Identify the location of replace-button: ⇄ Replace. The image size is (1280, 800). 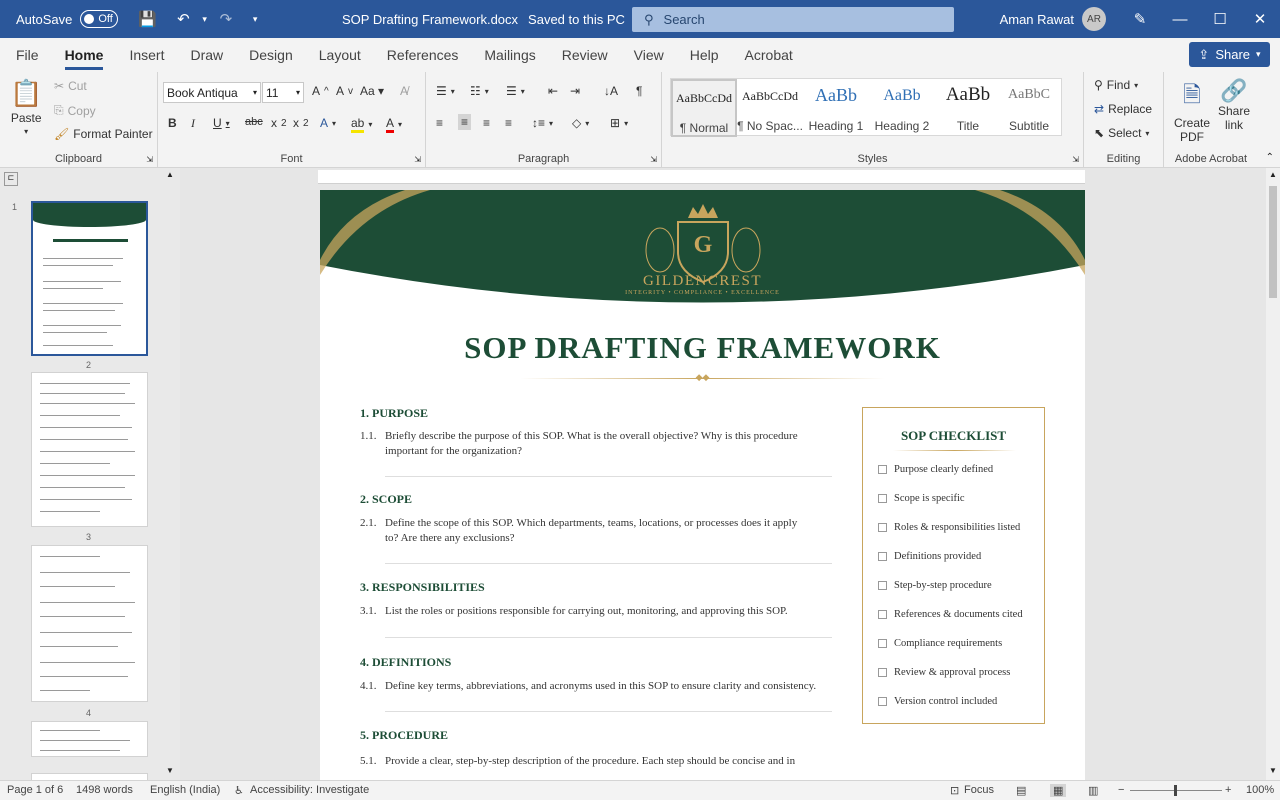
(1123, 109).